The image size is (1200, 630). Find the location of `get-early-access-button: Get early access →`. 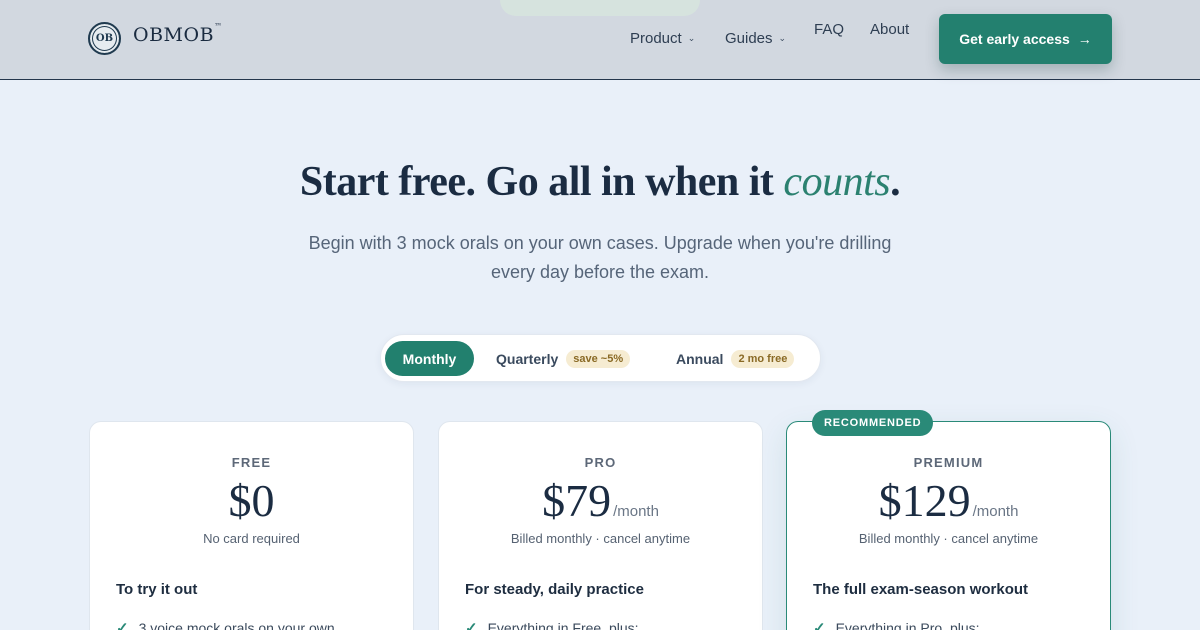

get-early-access-button: Get early access → is located at coordinates (1025, 39).